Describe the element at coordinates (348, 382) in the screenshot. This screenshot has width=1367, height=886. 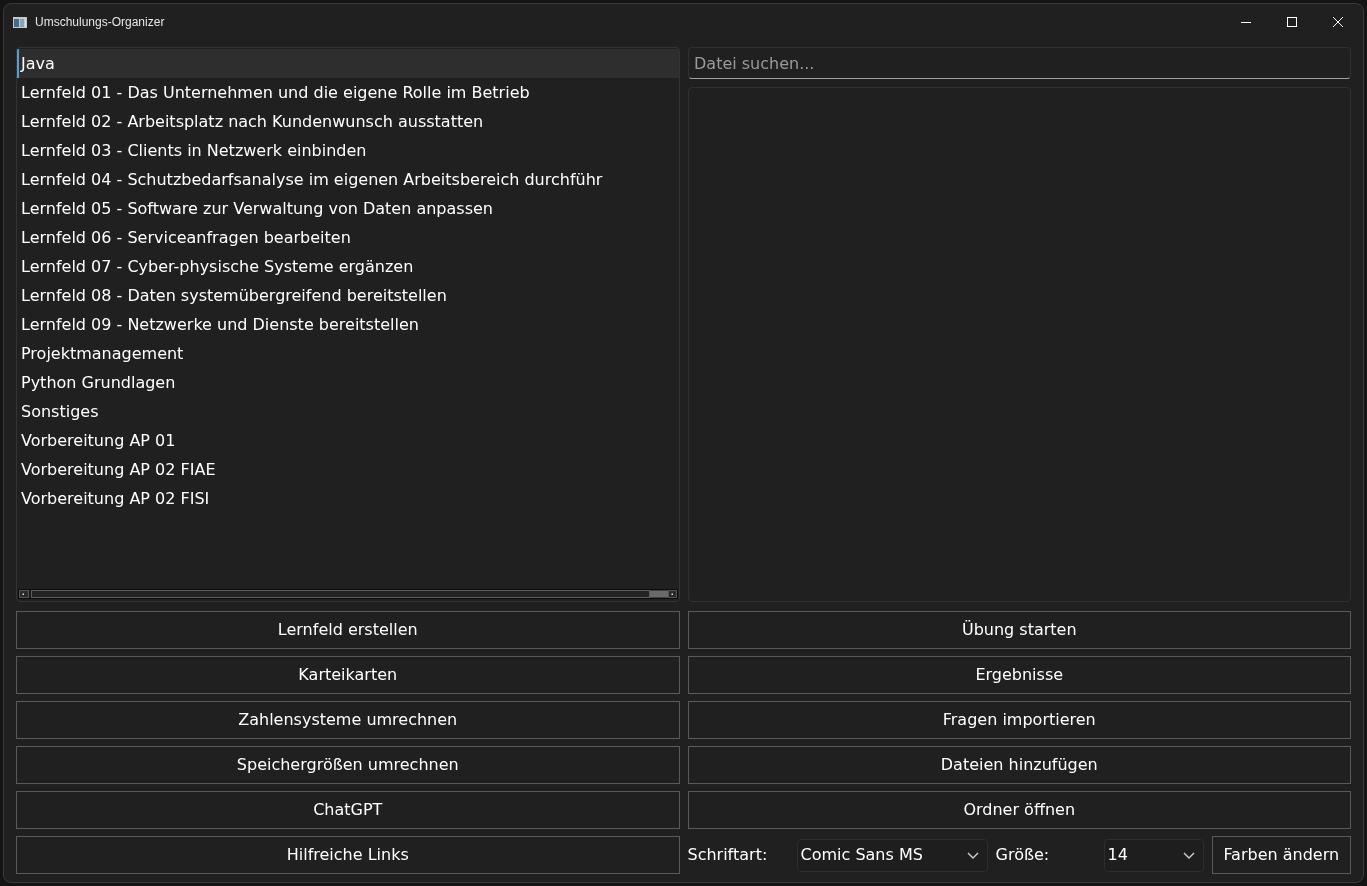
I see `folder-item: Python Grundlagen` at that location.